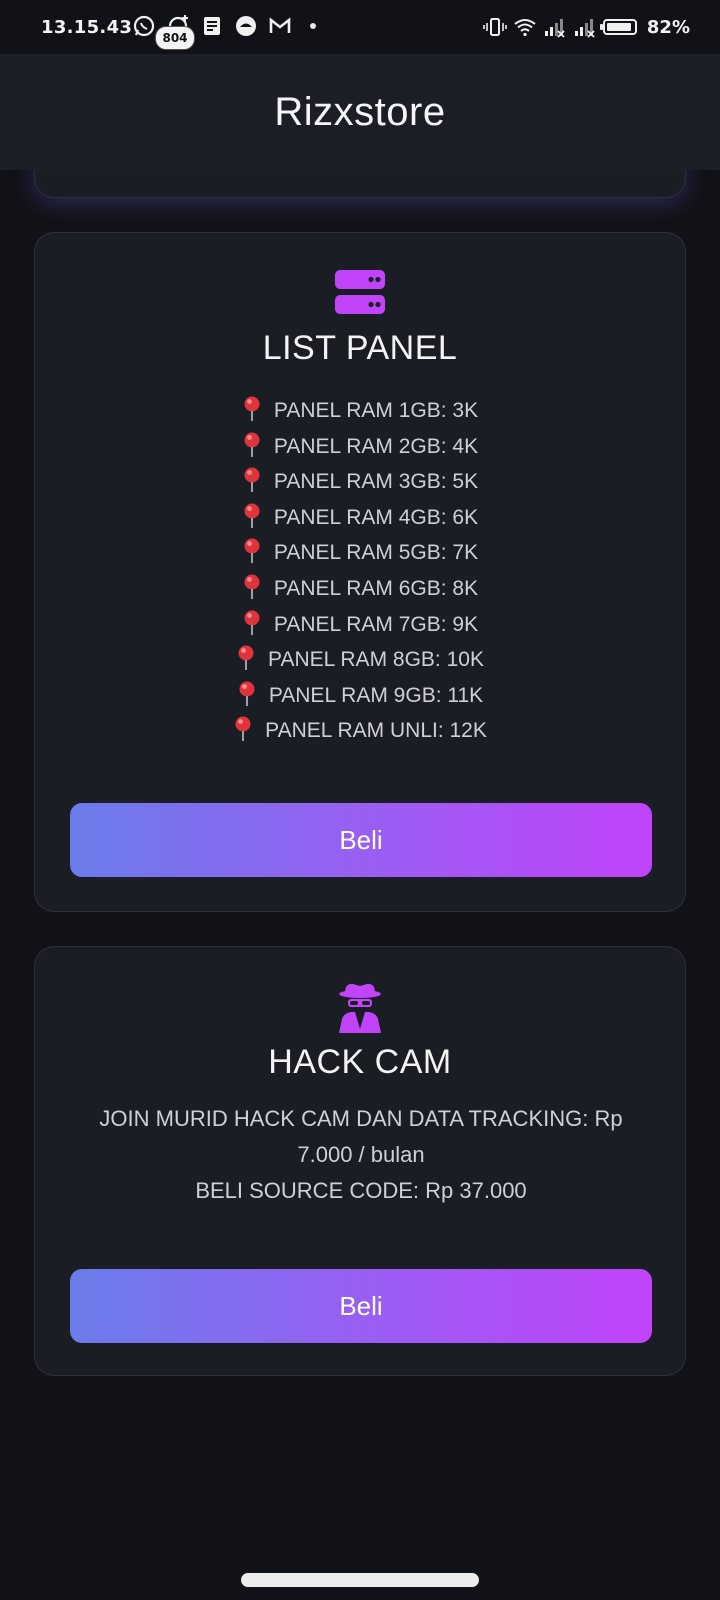  What do you see at coordinates (360, 1062) in the screenshot?
I see `card-title: HACK CAM` at bounding box center [360, 1062].